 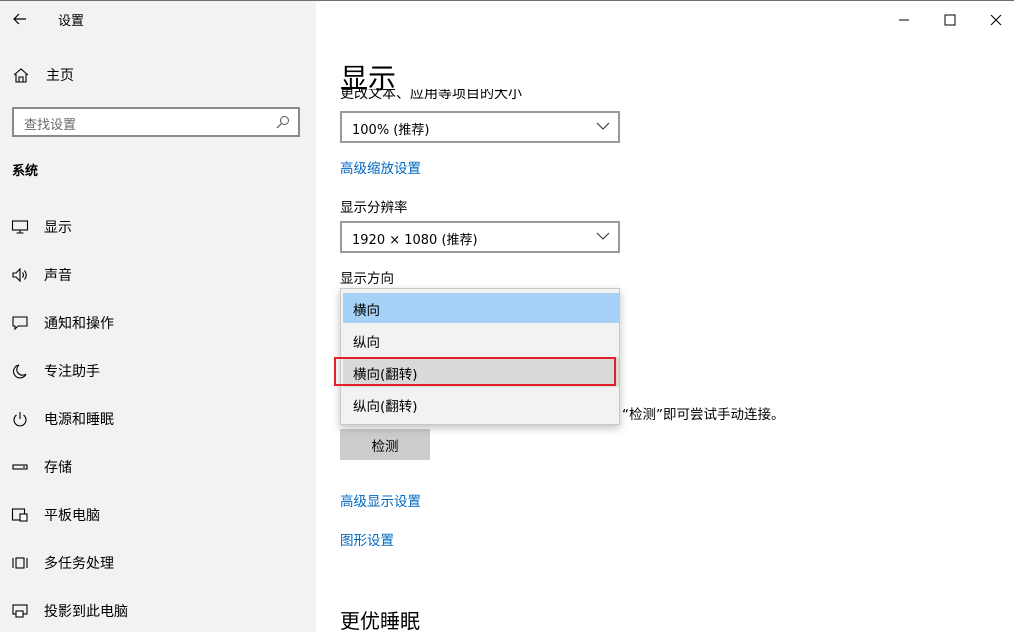 I want to click on sidebar-item-tablet: 平板电脑, so click(x=158, y=515).